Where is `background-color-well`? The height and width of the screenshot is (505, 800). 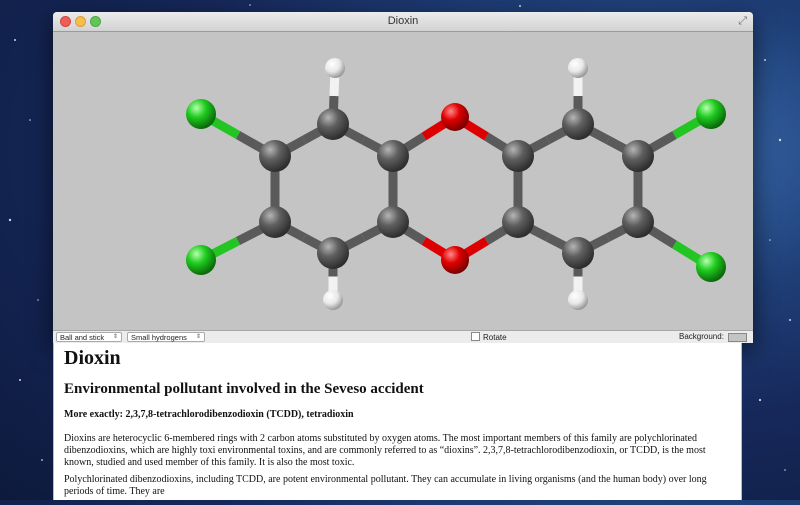
background-color-well is located at coordinates (737, 337).